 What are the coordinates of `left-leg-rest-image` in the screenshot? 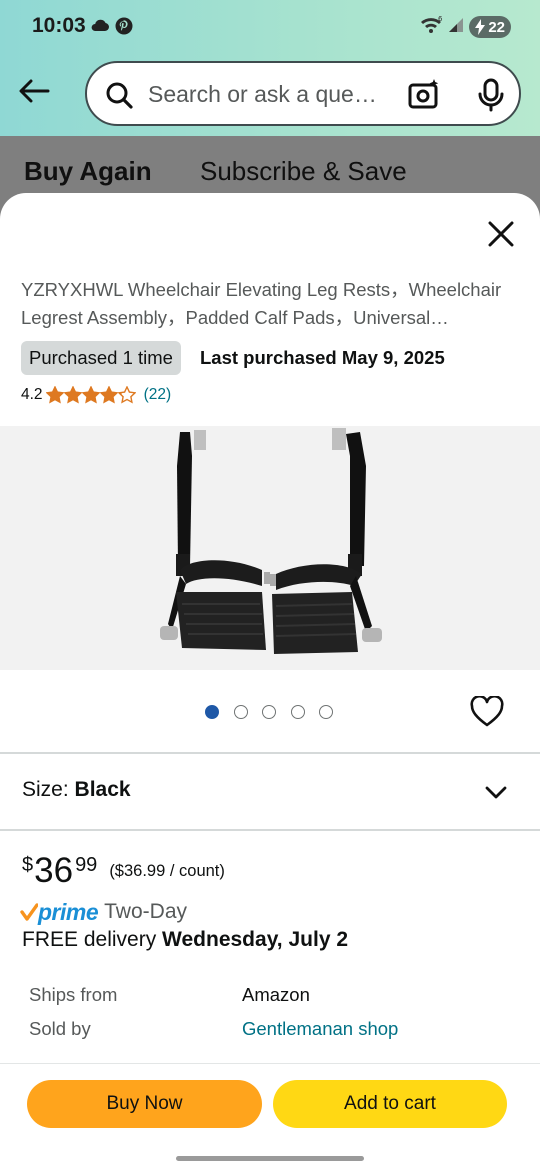 It's located at (215, 540).